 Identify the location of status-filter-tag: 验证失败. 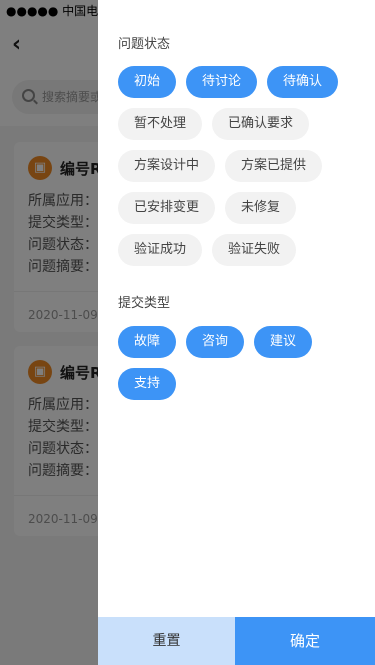
(254, 250).